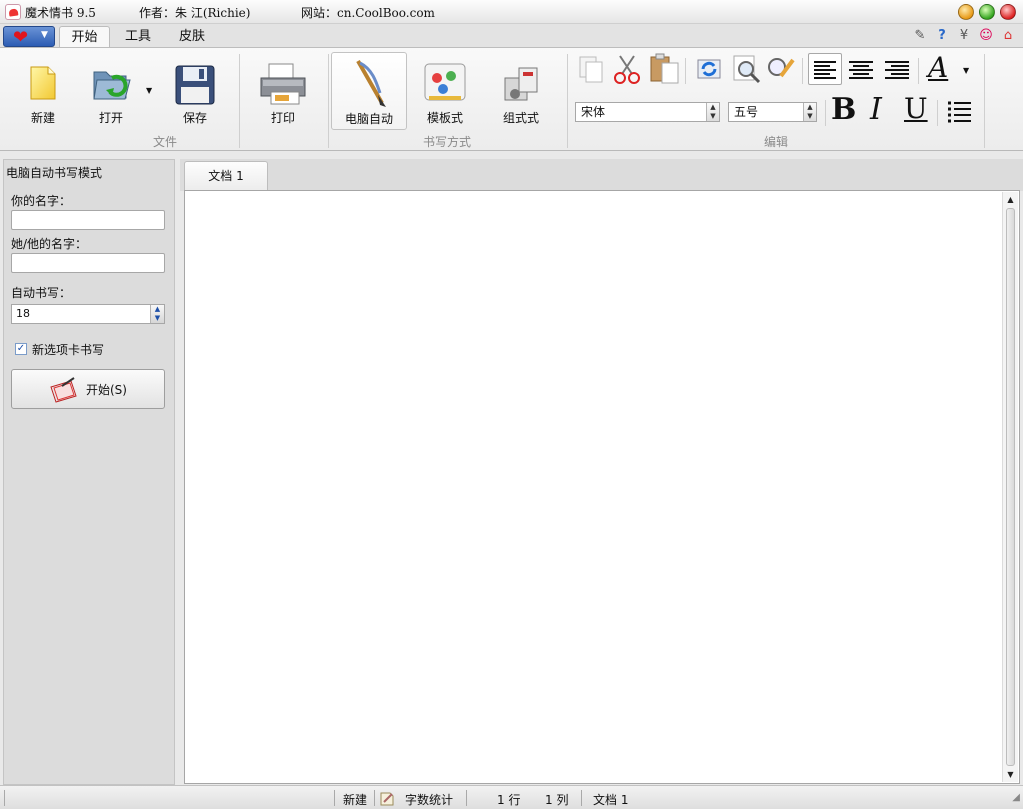  I want to click on scissors-icon, so click(627, 69).